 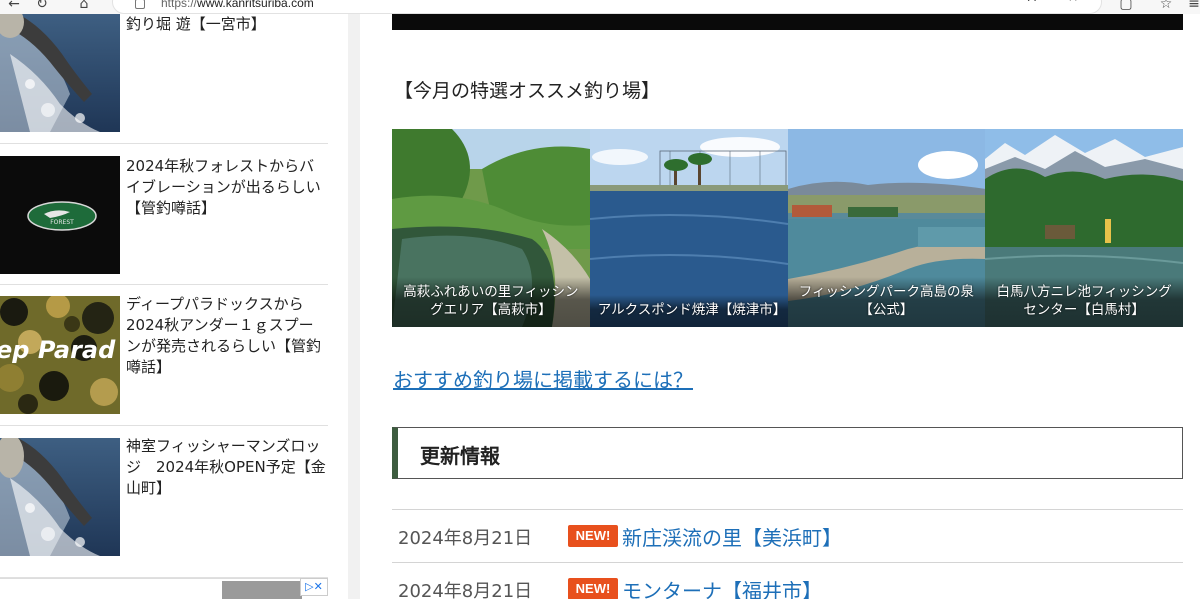 I want to click on sidebar-article: FOREST 2024年秋フォレストからバイブレーションが出るらしい【管釣噂話】, so click(x=164, y=214).